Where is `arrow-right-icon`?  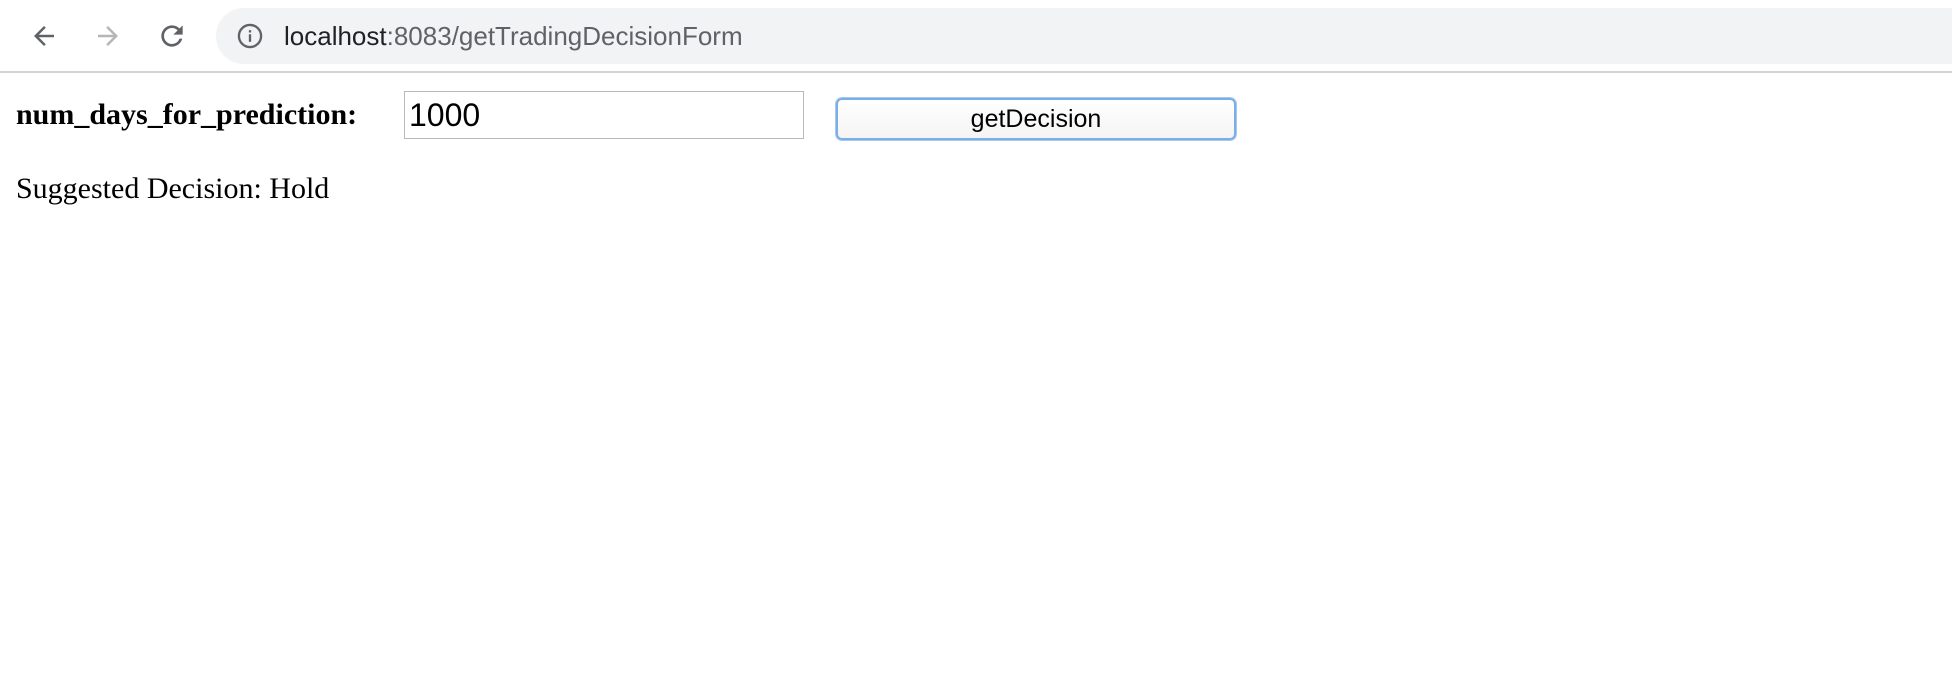
arrow-right-icon is located at coordinates (108, 36).